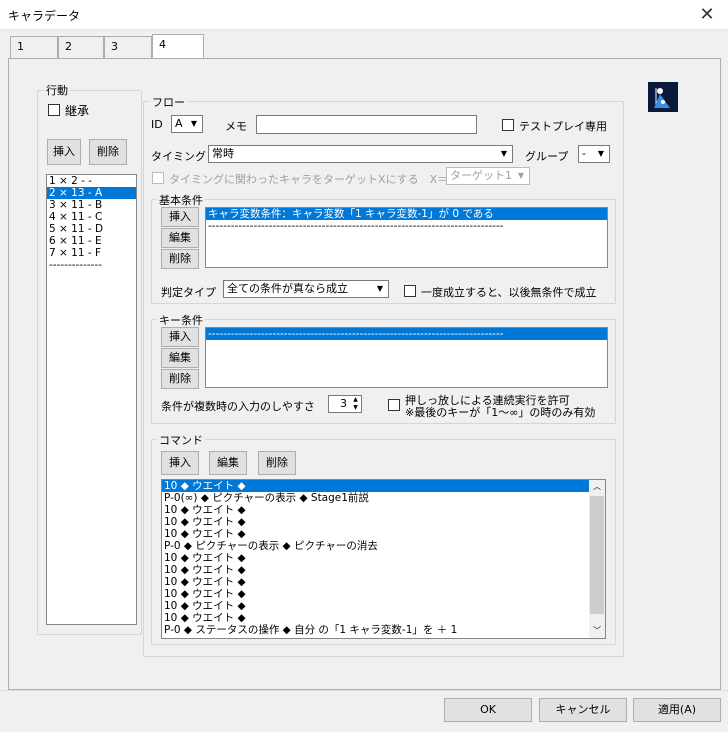 The height and width of the screenshot is (732, 728). Describe the element at coordinates (91, 265) in the screenshot. I see `list-item: --------------` at that location.